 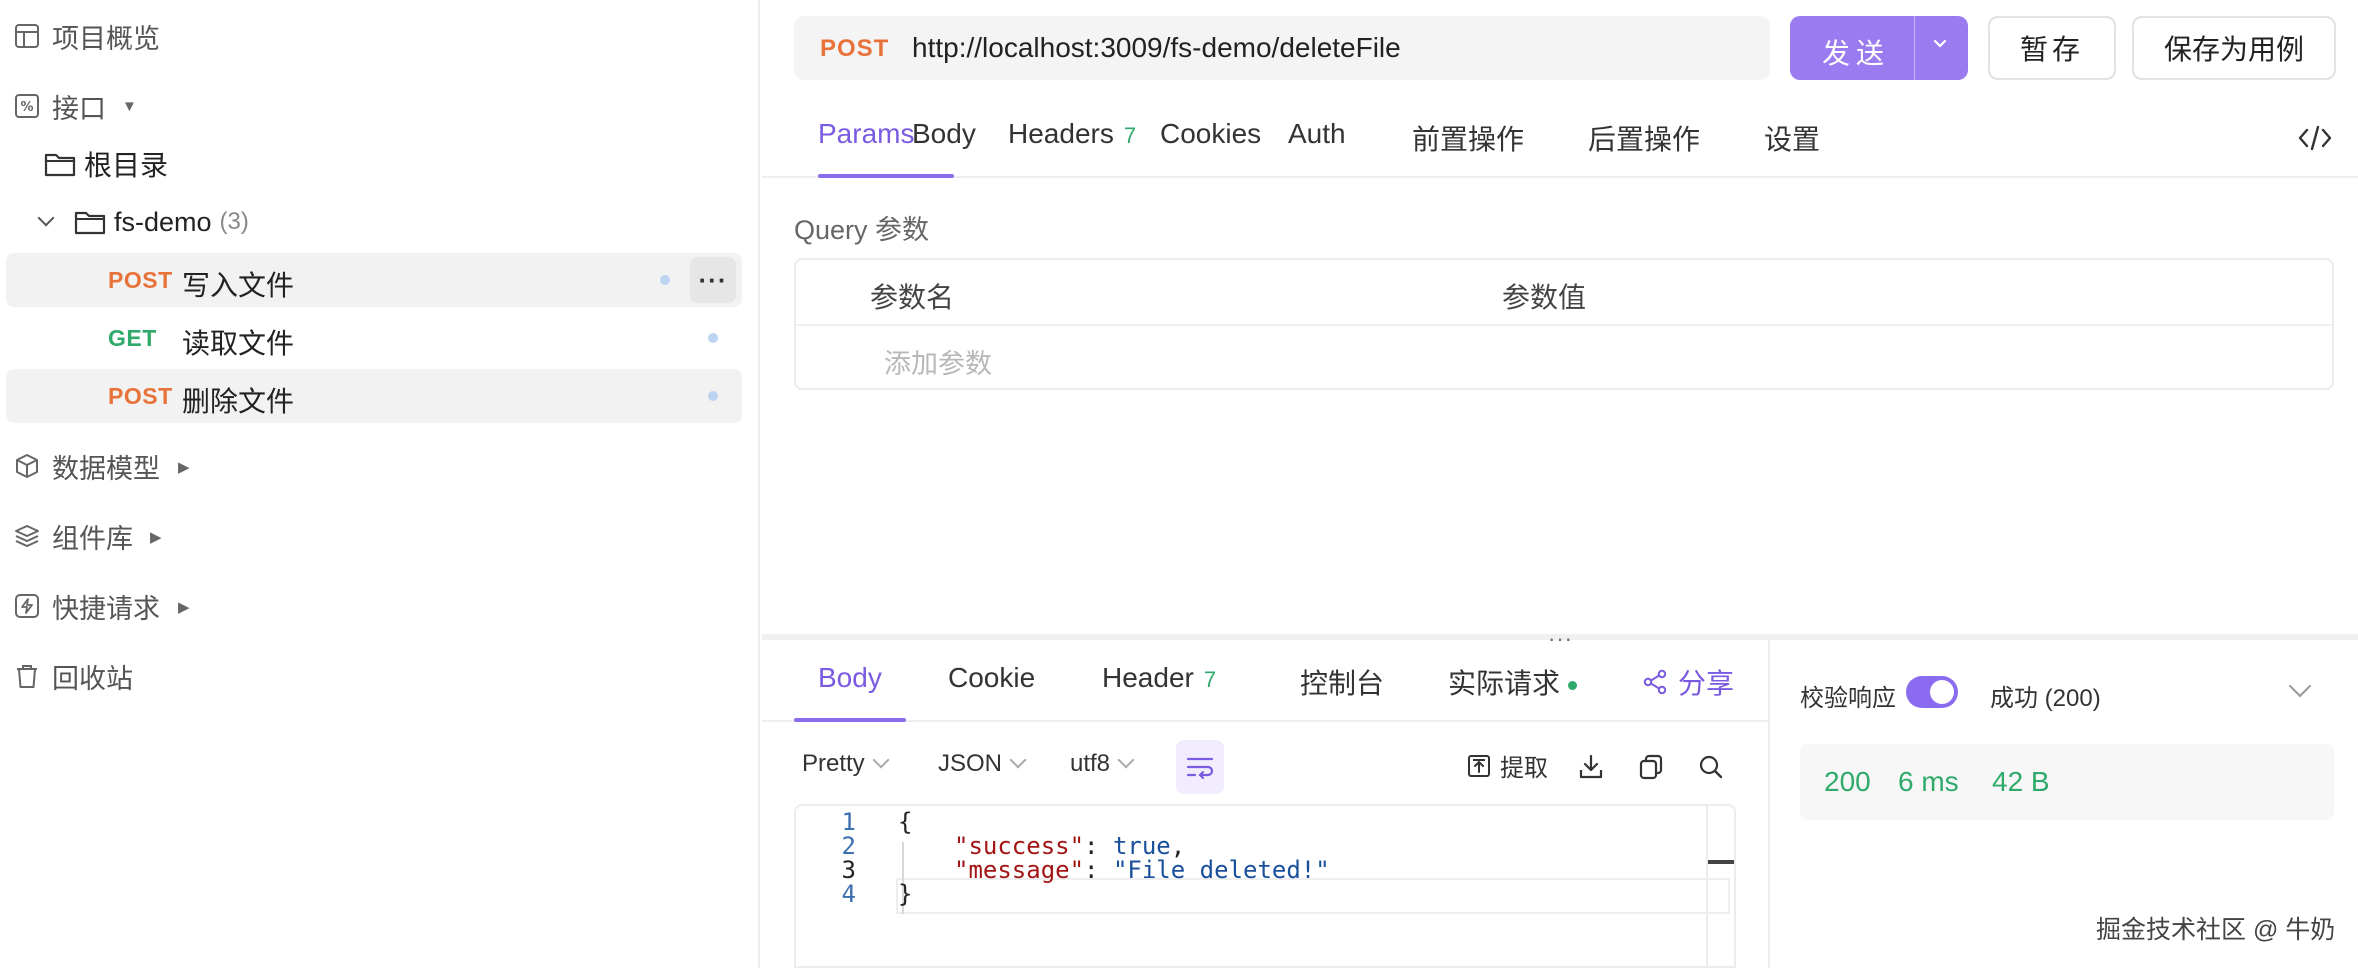 What do you see at coordinates (1707, 886) in the screenshot?
I see `scrollbar` at bounding box center [1707, 886].